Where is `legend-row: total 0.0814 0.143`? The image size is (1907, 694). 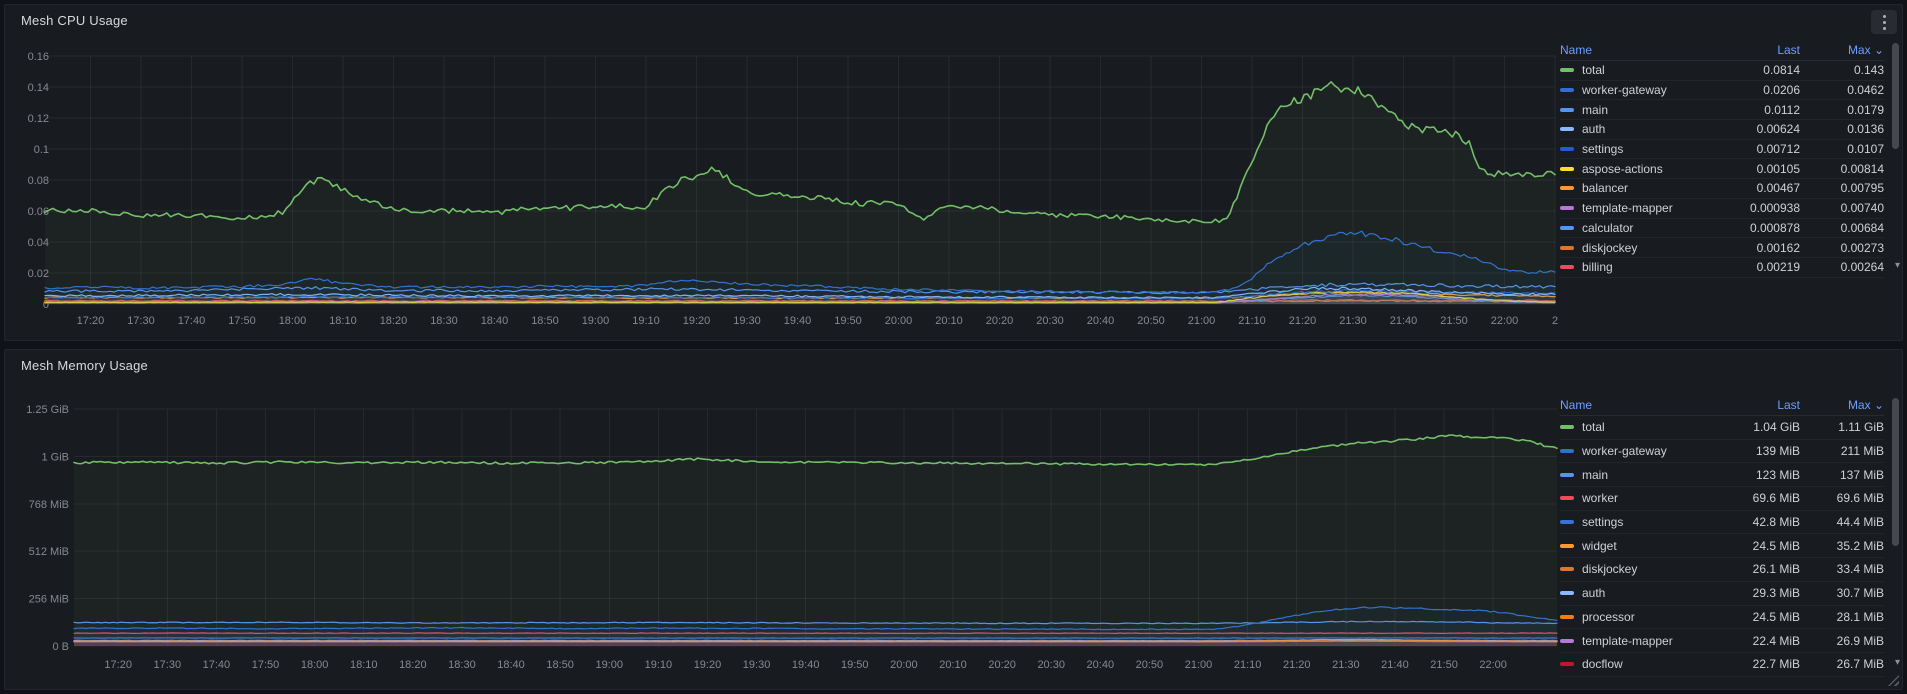 legend-row: total 0.0814 0.143 is located at coordinates (1722, 71).